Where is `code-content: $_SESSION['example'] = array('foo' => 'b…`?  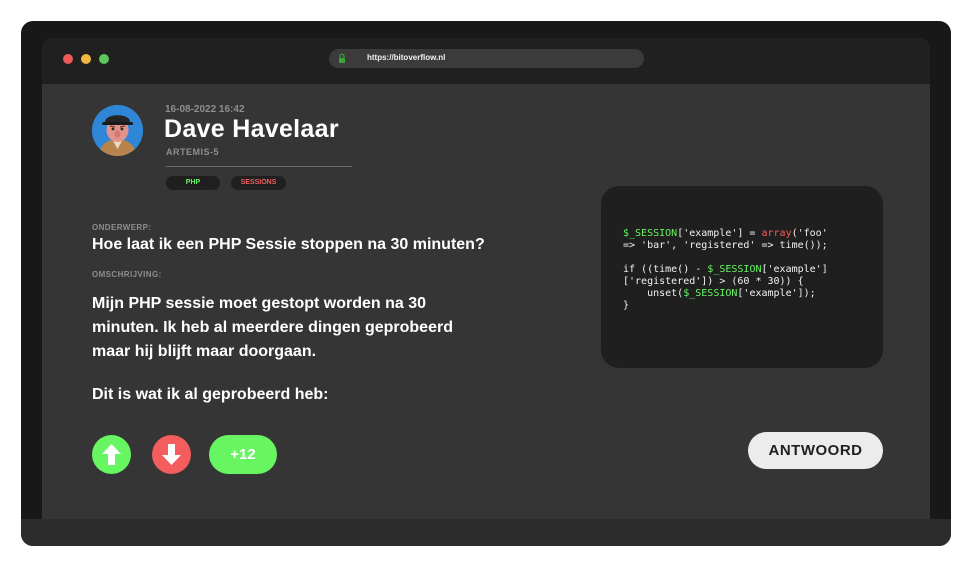 code-content: $_SESSION['example'] = array('foo' => 'b… is located at coordinates (725, 270).